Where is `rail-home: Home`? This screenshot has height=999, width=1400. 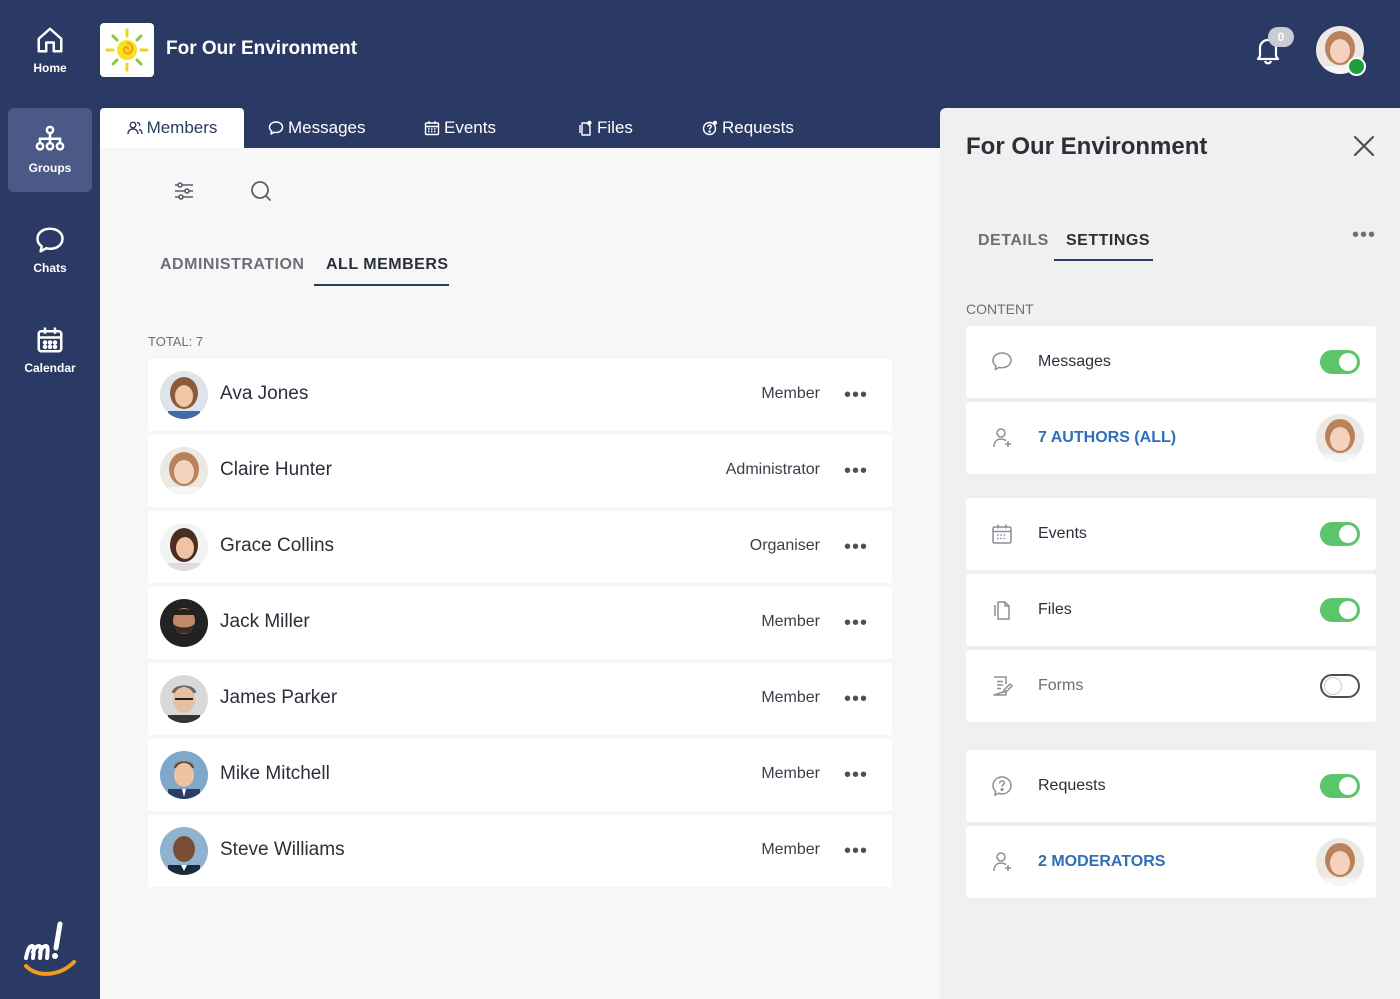 rail-home: Home is located at coordinates (50, 50).